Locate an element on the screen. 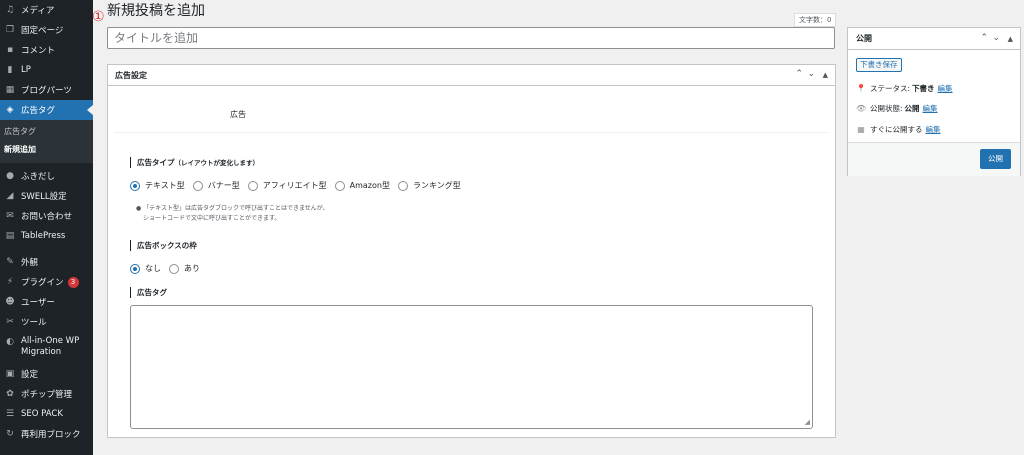 The width and height of the screenshot is (1024, 455). sidebar-item-label: SWELL設定 is located at coordinates (44, 197).